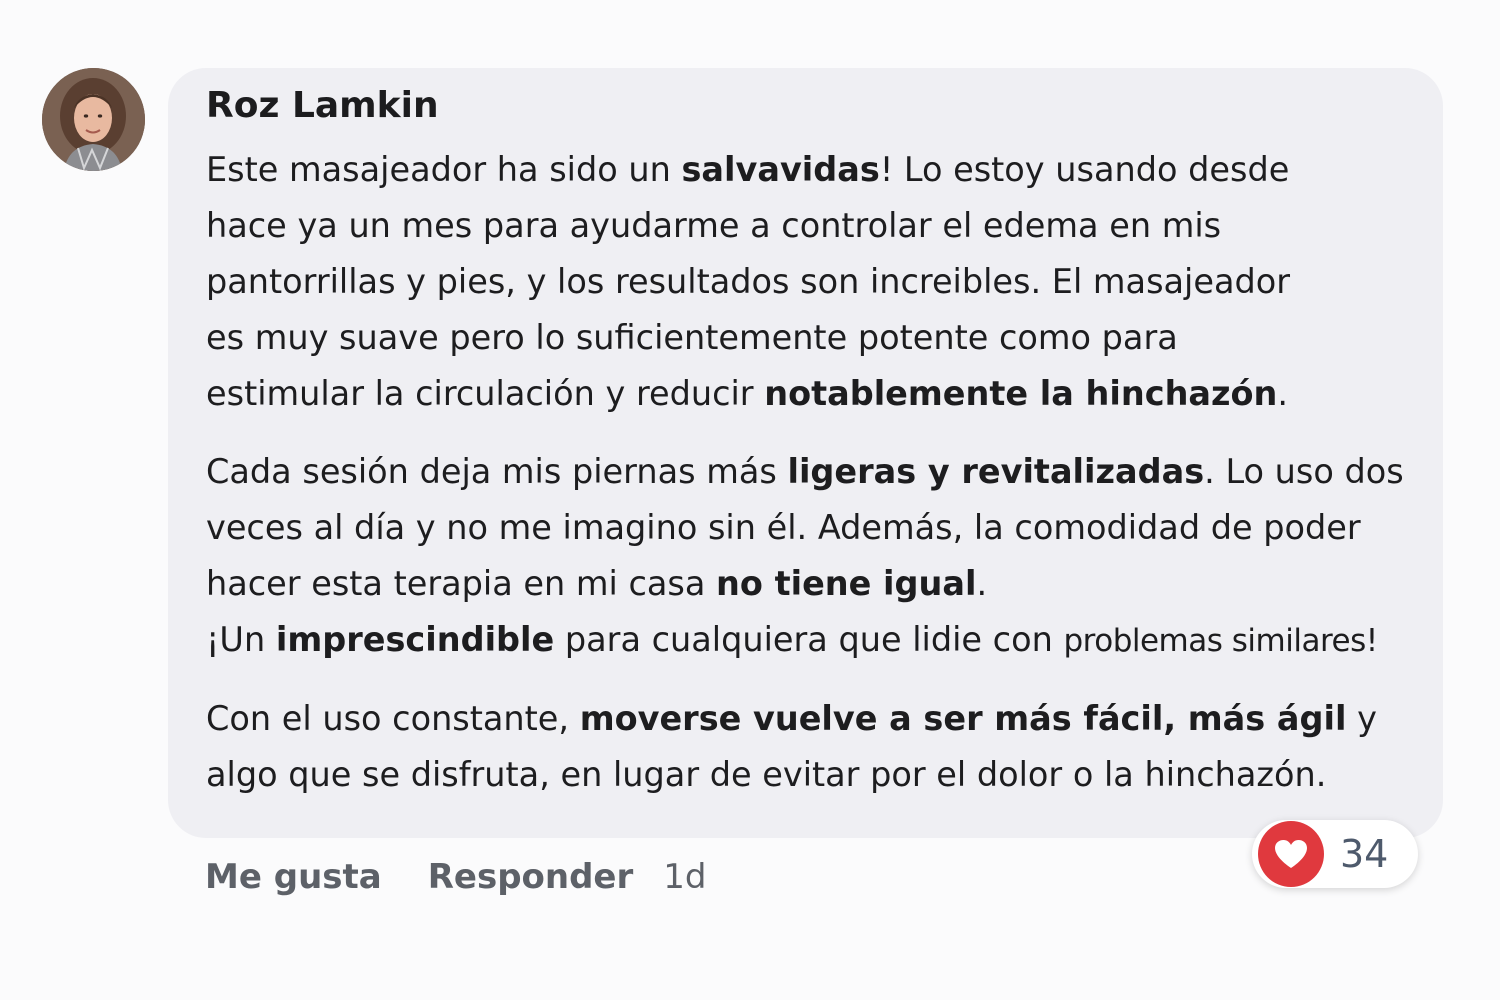 The width and height of the screenshot is (1500, 1000). Describe the element at coordinates (461, 583) in the screenshot. I see `comment-text: hacer esta terapia en mi casa` at that location.